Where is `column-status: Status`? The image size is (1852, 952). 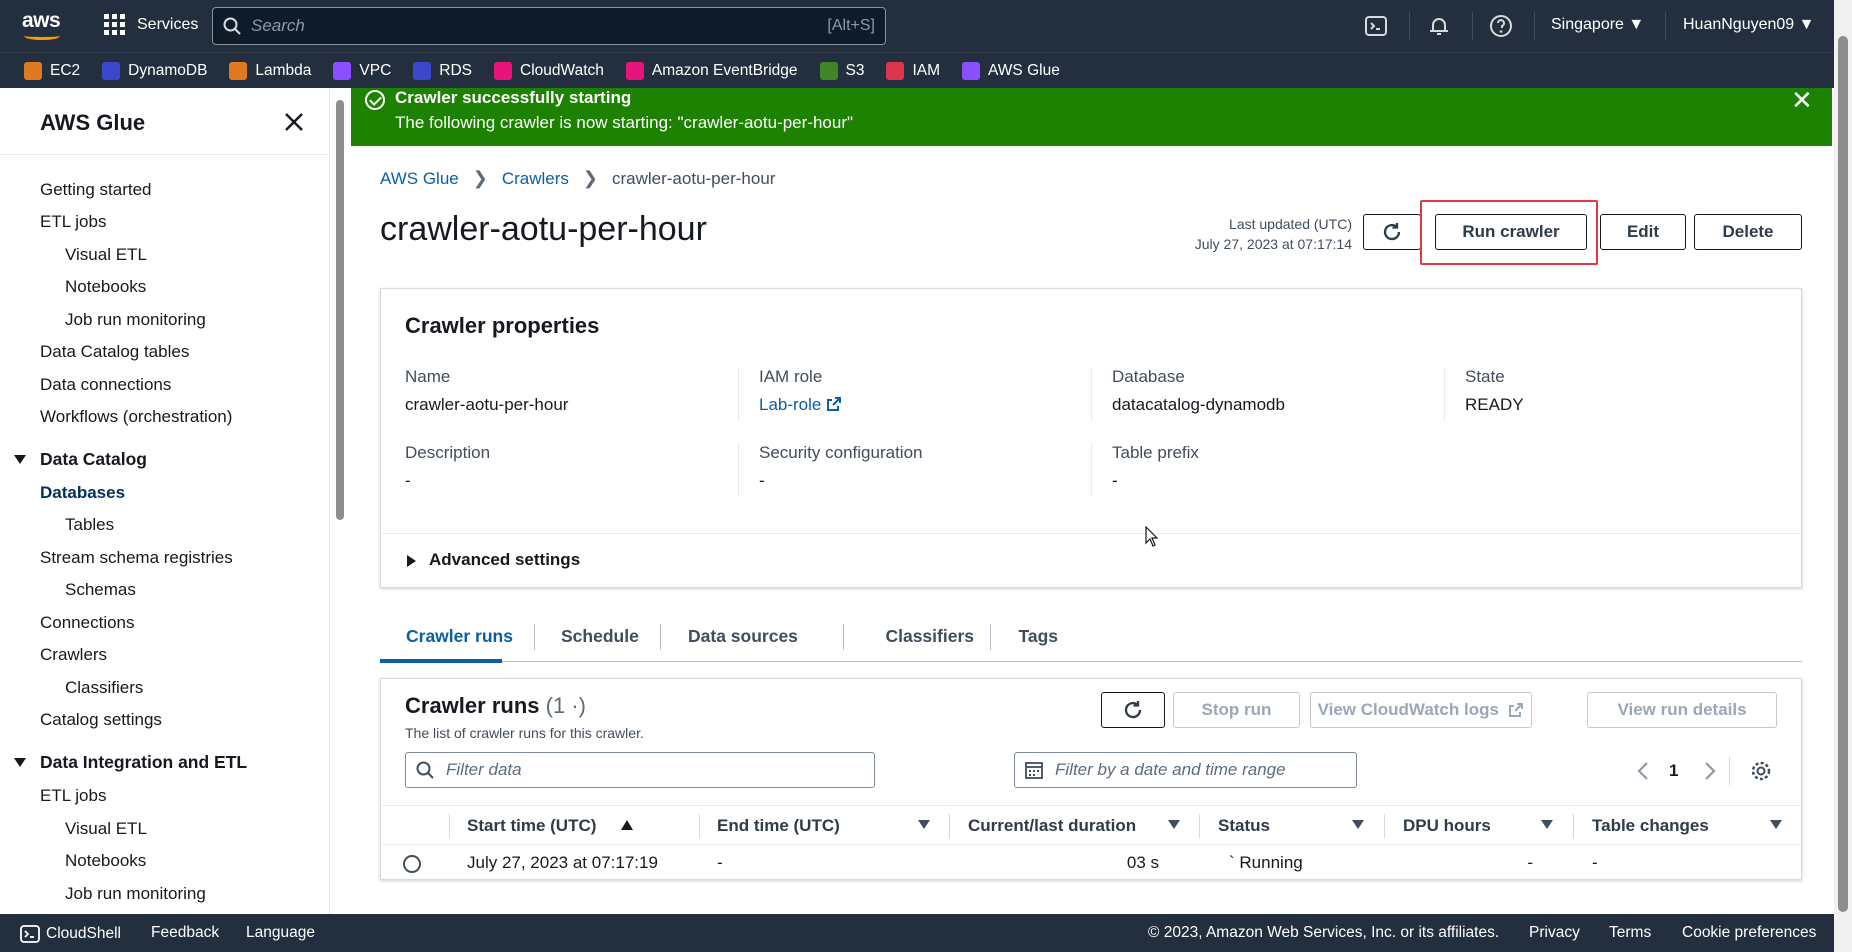 column-status: Status is located at coordinates (1244, 826).